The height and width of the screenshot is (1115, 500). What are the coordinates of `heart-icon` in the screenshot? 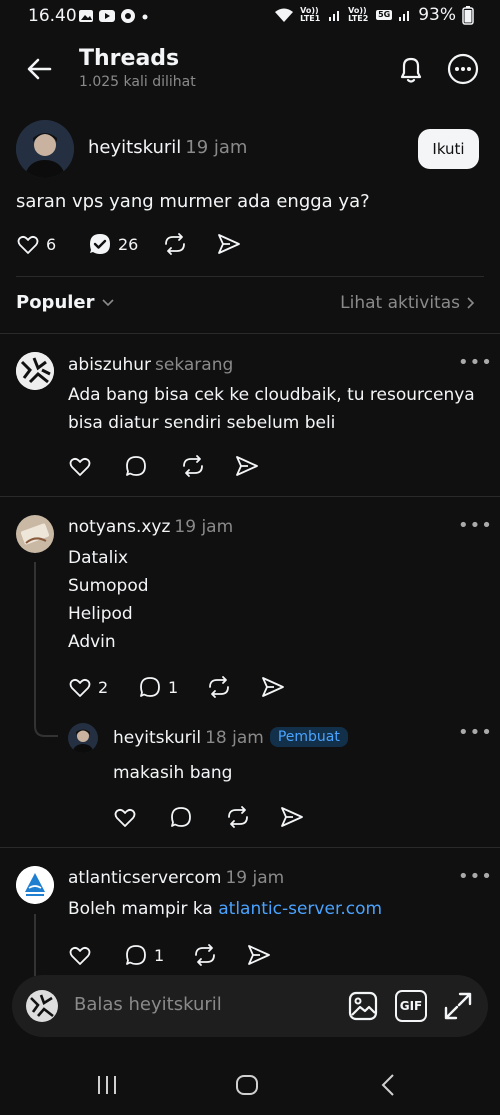 It's located at (80, 687).